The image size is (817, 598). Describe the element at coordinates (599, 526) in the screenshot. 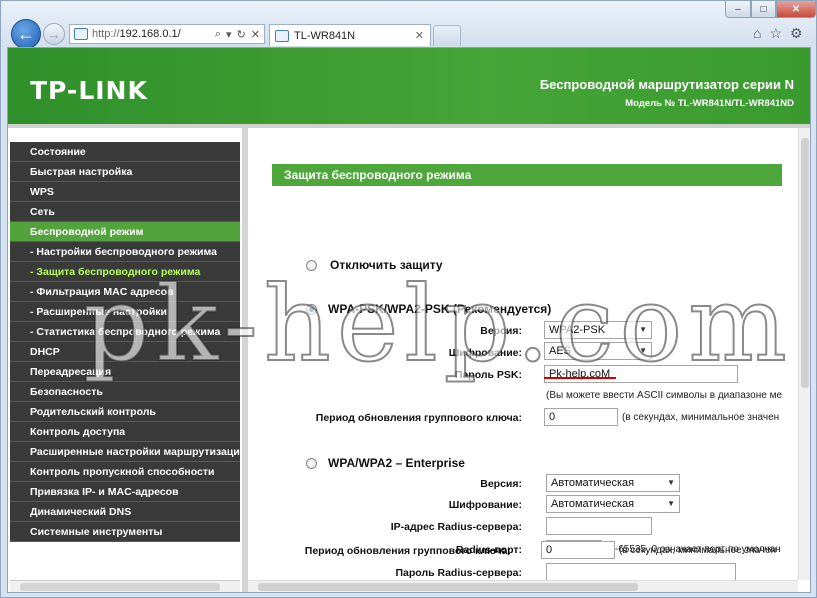

I see `radius-ip-input` at that location.